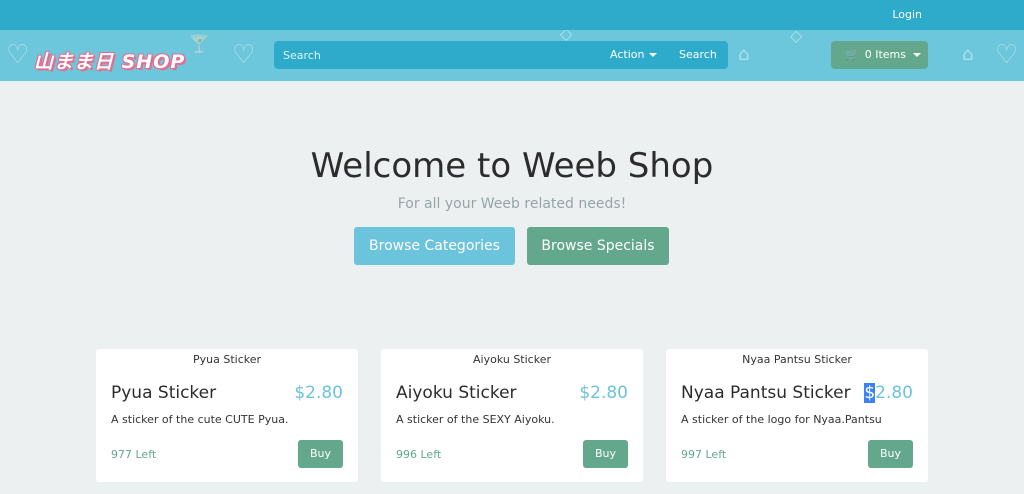 The image size is (1024, 494). I want to click on page-title: Welcome to Weeb Shop, so click(512, 166).